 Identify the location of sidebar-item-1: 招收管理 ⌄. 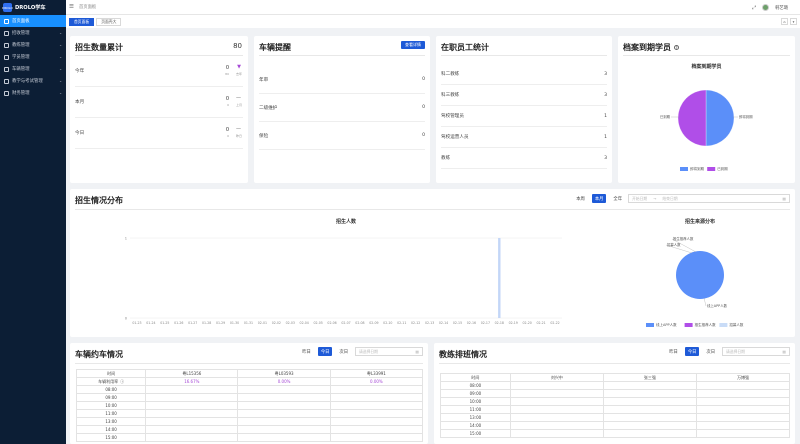
(33, 33).